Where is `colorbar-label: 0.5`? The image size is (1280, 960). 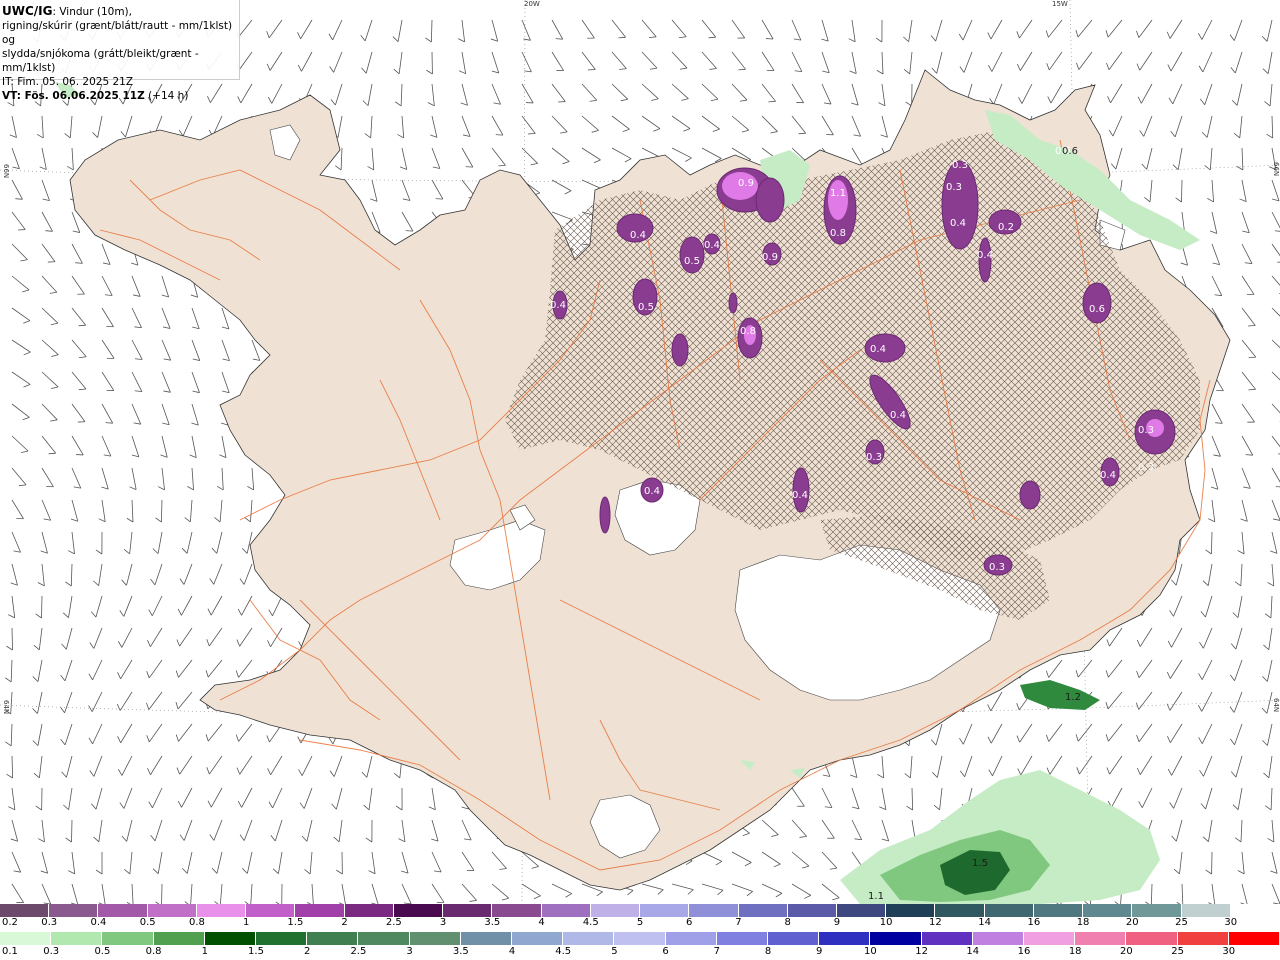 colorbar-label: 0.5 is located at coordinates (102, 951).